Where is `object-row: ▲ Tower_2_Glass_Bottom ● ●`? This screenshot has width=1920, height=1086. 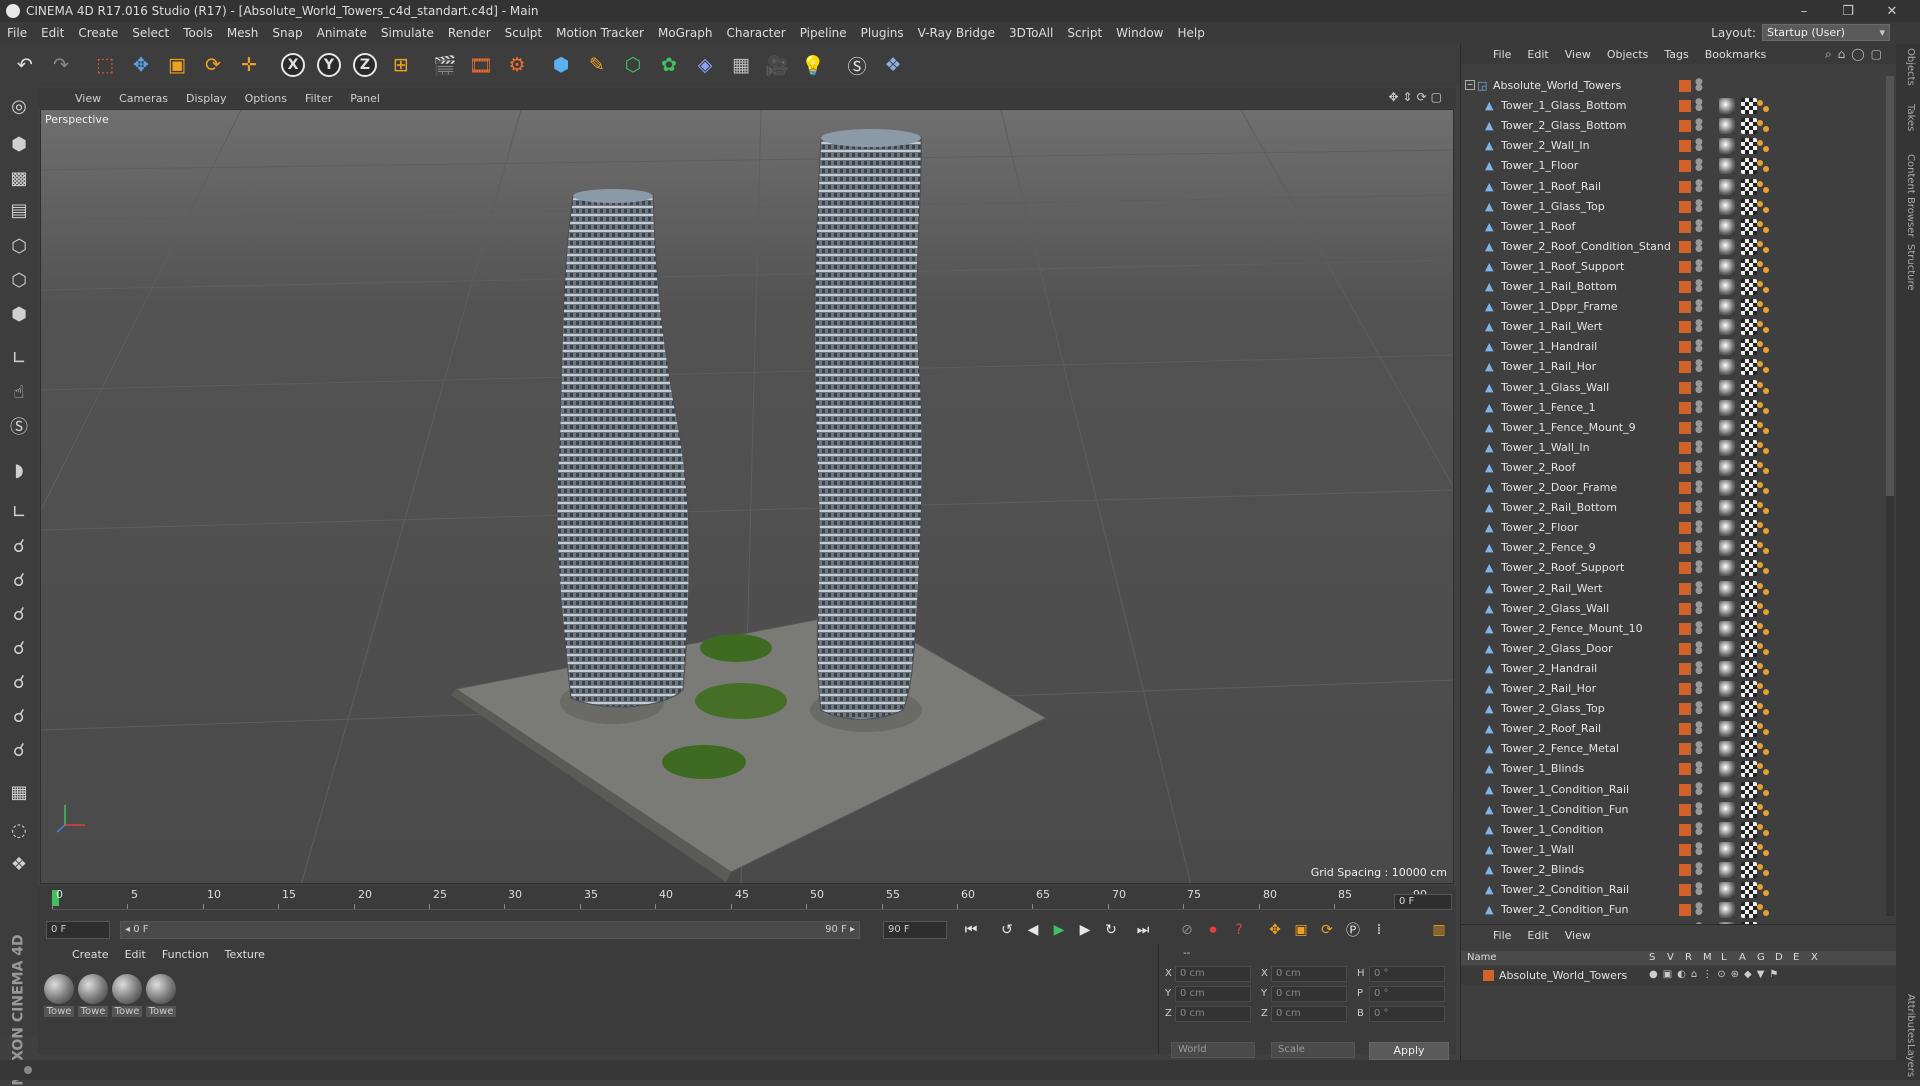 object-row: ▲ Tower_2_Glass_Bottom ● ● is located at coordinates (1676, 126).